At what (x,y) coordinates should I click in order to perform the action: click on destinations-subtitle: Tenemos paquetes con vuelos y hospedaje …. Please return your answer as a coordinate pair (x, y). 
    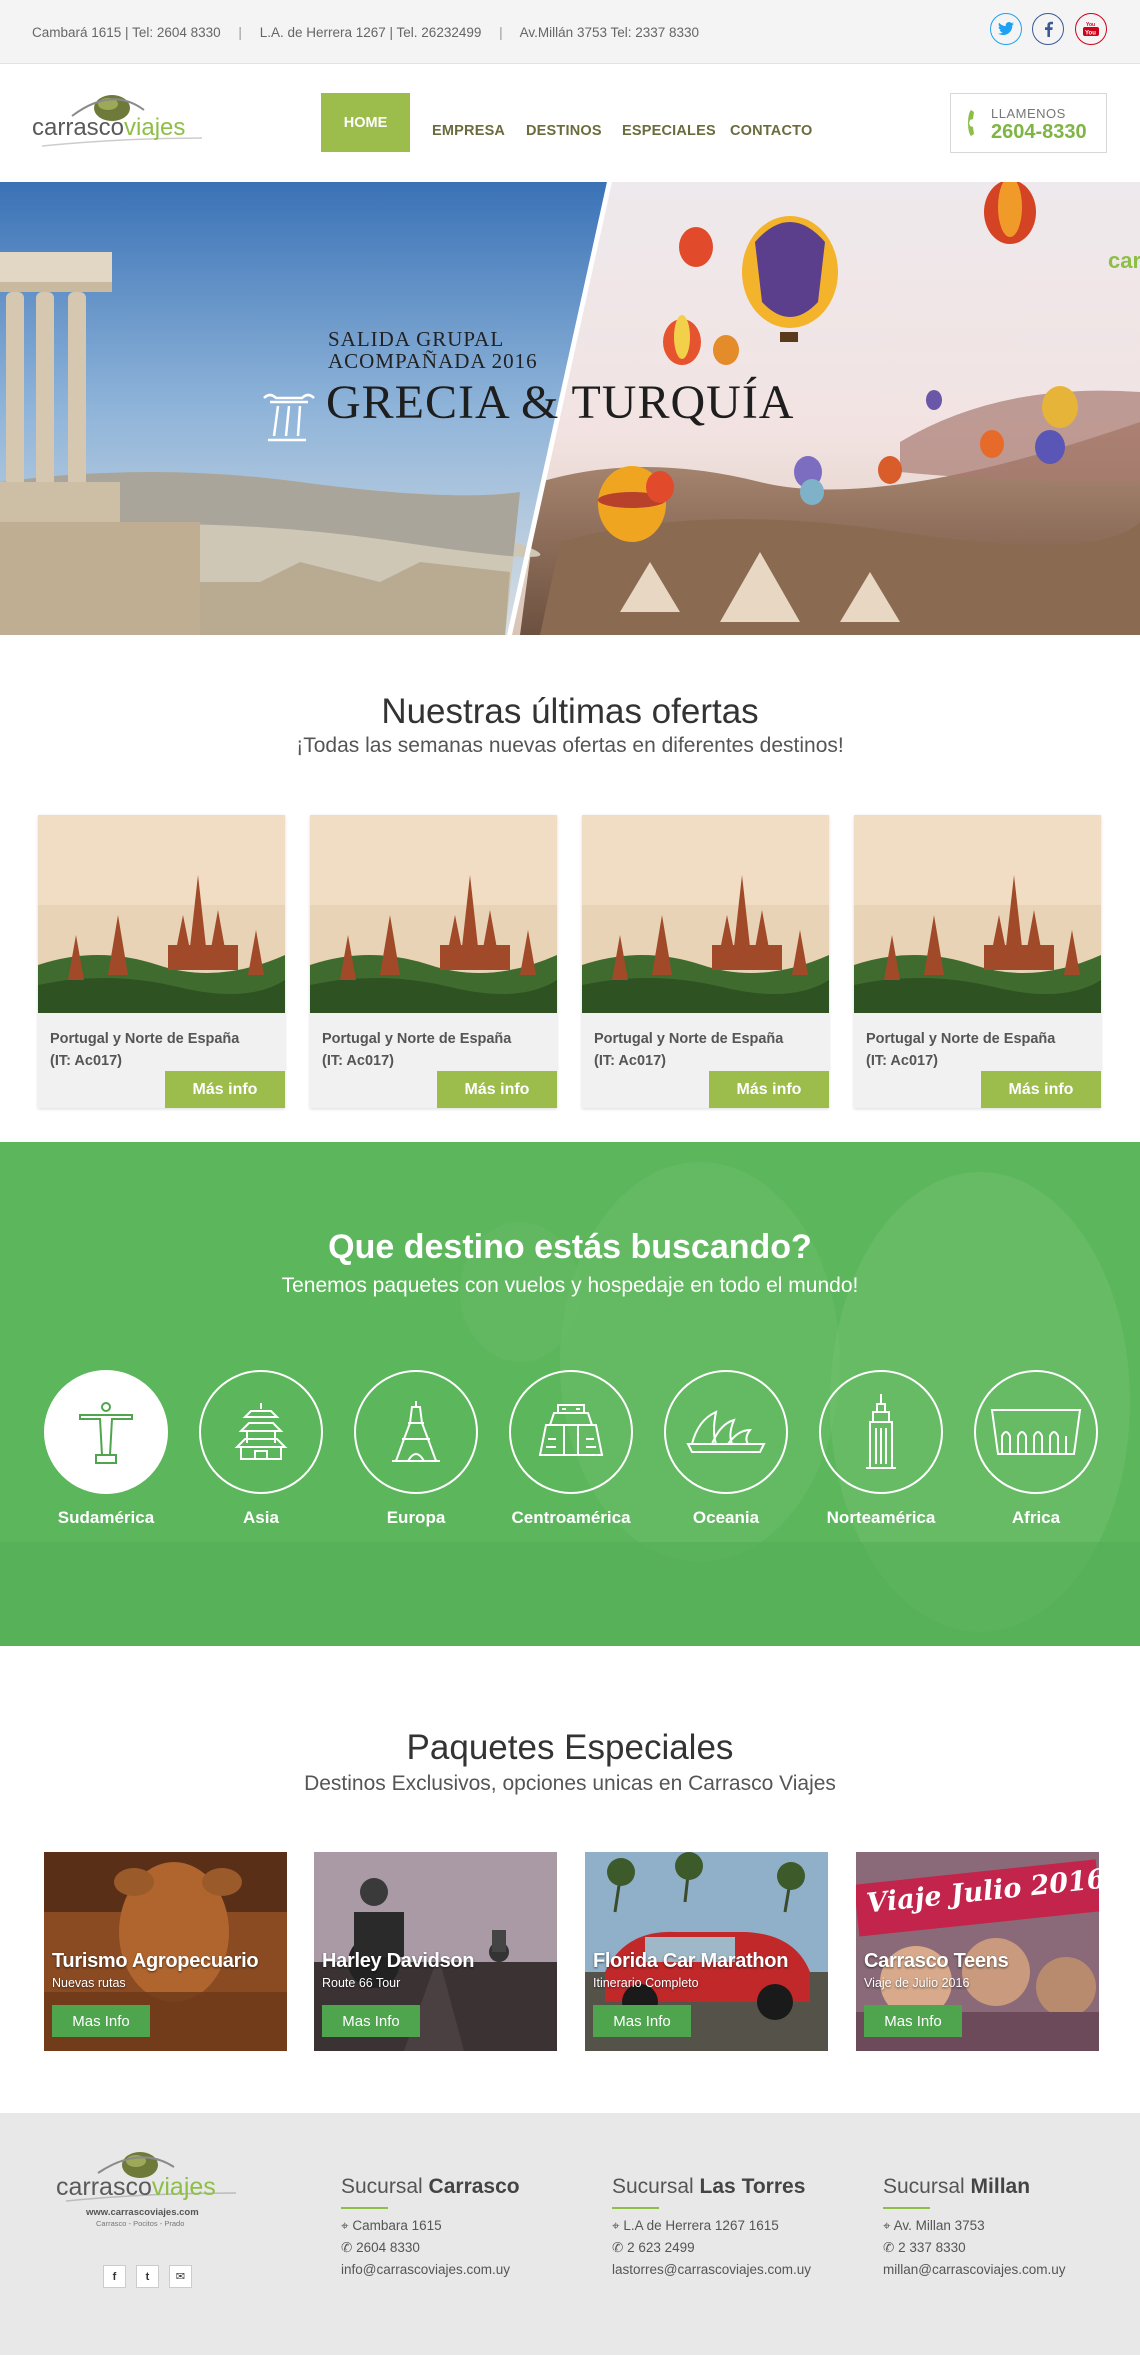
    Looking at the image, I should click on (570, 1285).